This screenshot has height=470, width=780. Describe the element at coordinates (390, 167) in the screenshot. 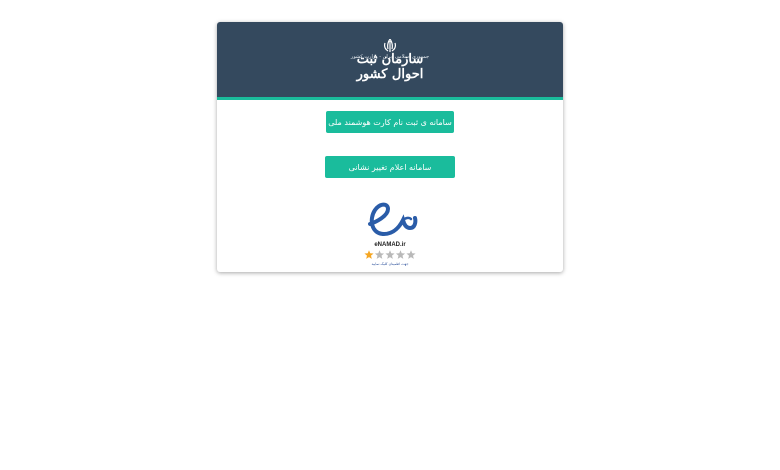

I see `address-change-button: سامانه اعلام تغییر نشانی` at that location.